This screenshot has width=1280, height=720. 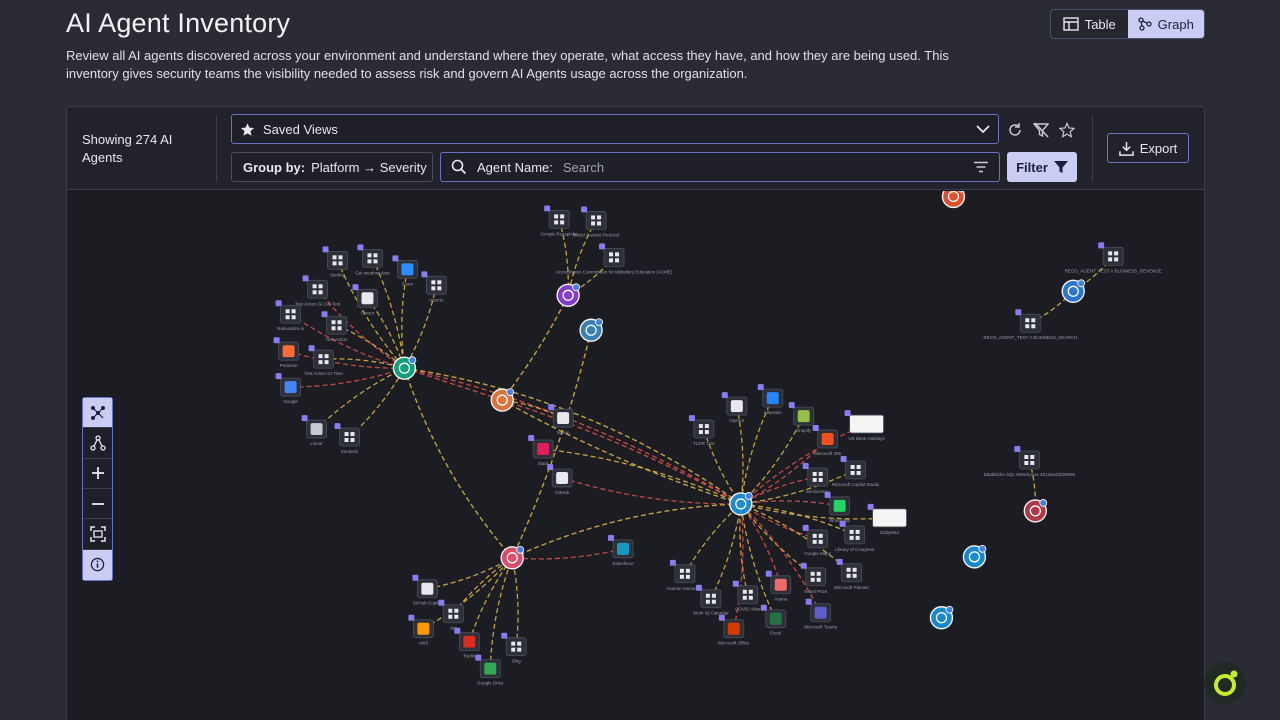 I want to click on node-label: Test Action GI Cat Text, so click(x=318, y=303).